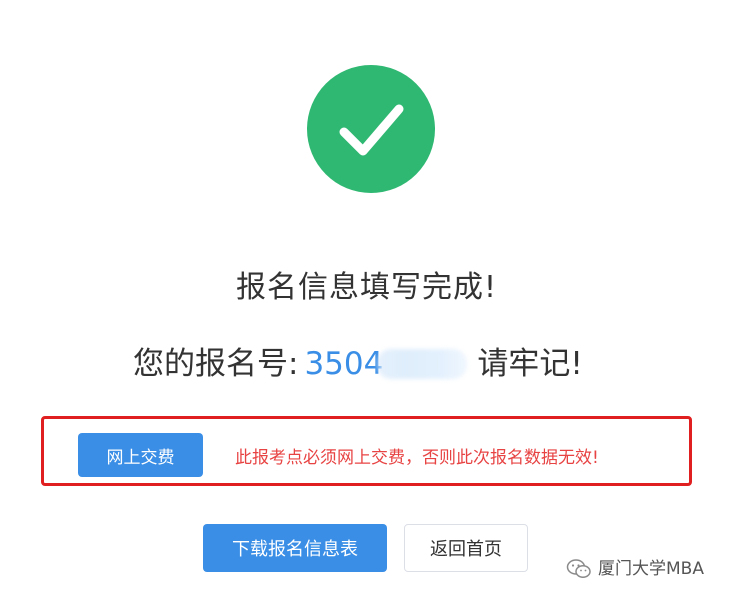 Image resolution: width=733 pixels, height=603 pixels. I want to click on remember-hint: 请牢记!, so click(530, 363).